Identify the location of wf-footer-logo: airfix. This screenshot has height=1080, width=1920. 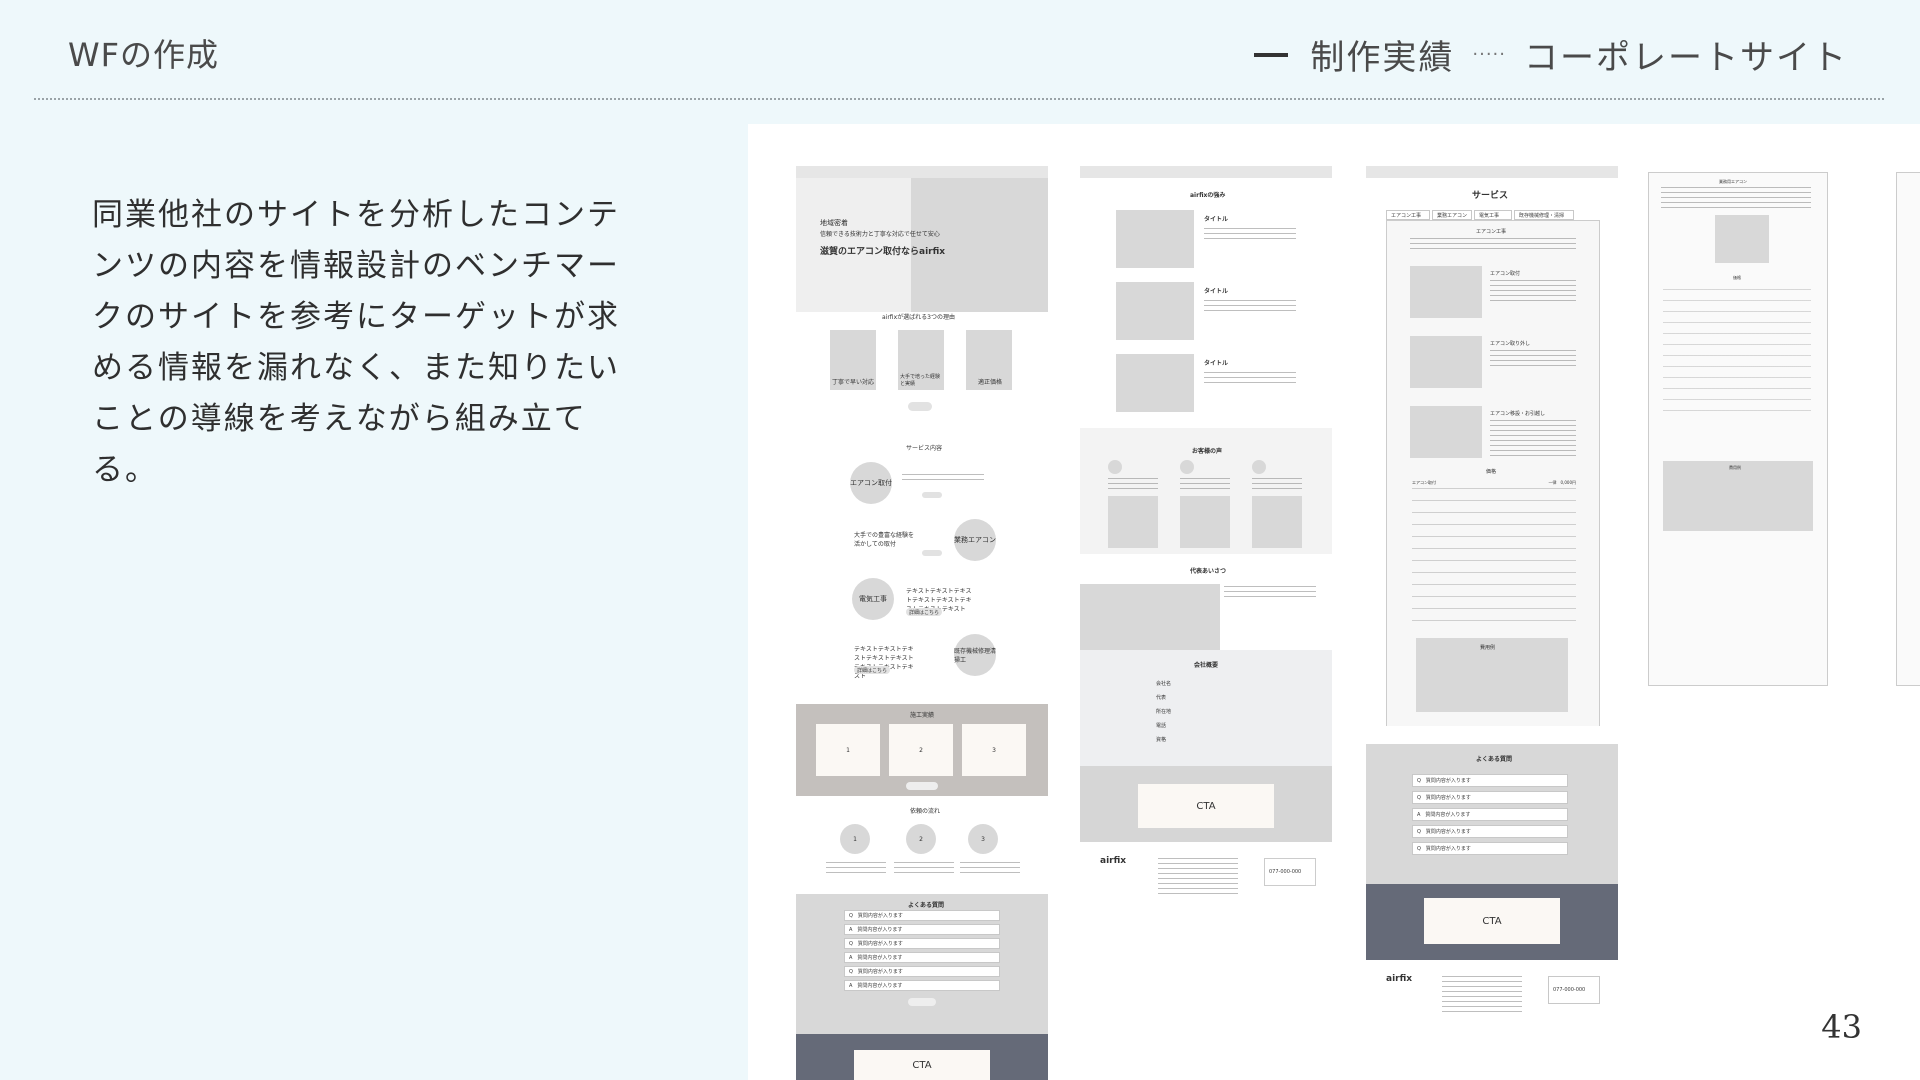
(1113, 861).